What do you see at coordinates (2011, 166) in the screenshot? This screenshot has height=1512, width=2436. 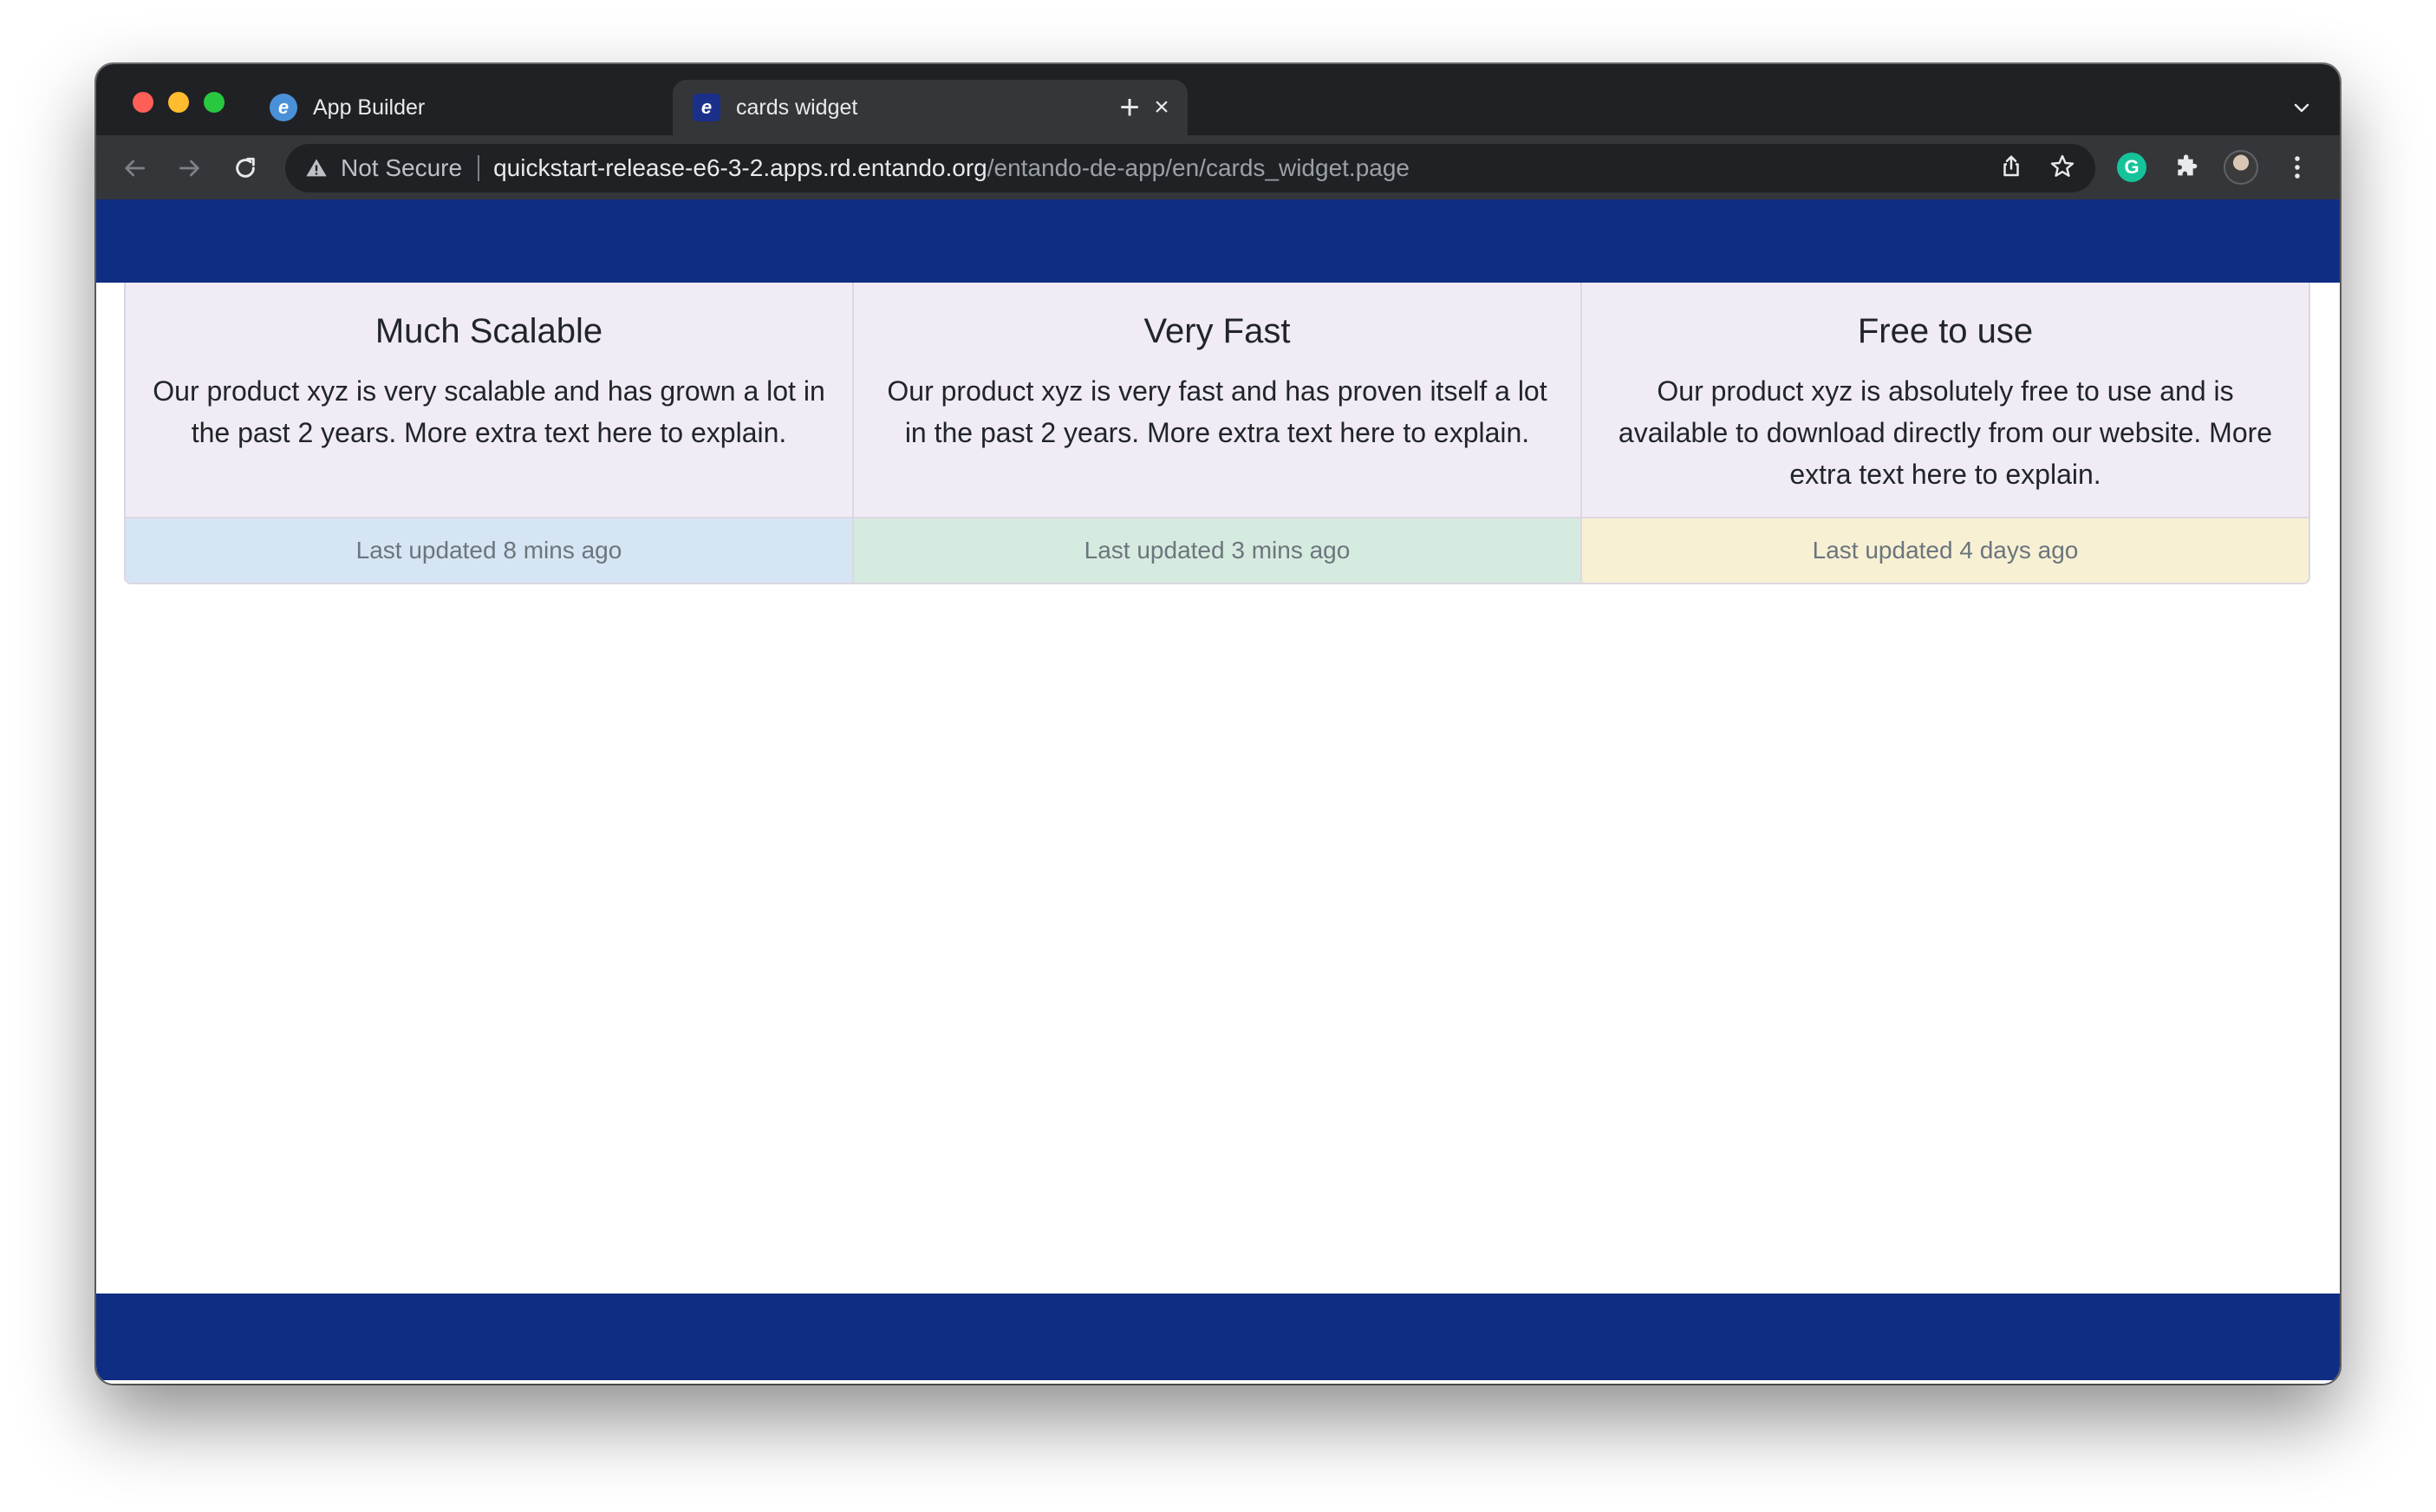 I see `share-icon` at bounding box center [2011, 166].